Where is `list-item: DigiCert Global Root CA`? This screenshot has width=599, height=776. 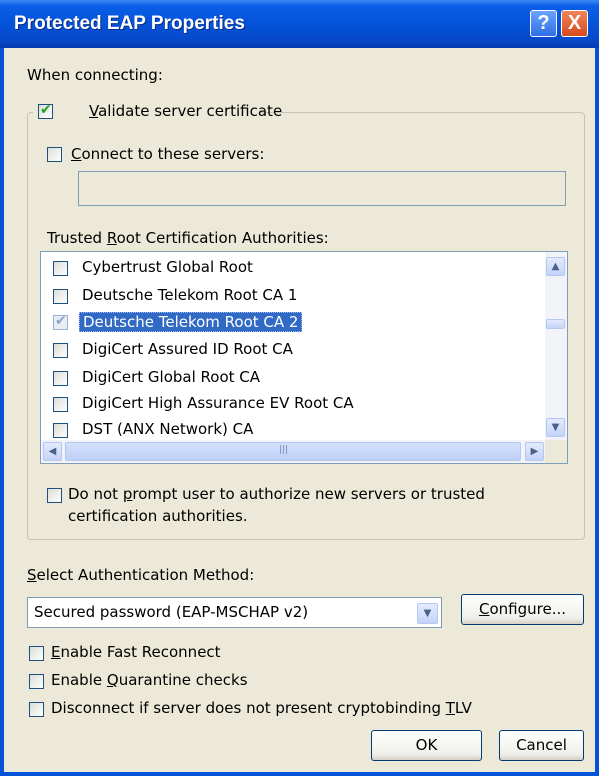 list-item: DigiCert Global Root CA is located at coordinates (286, 378).